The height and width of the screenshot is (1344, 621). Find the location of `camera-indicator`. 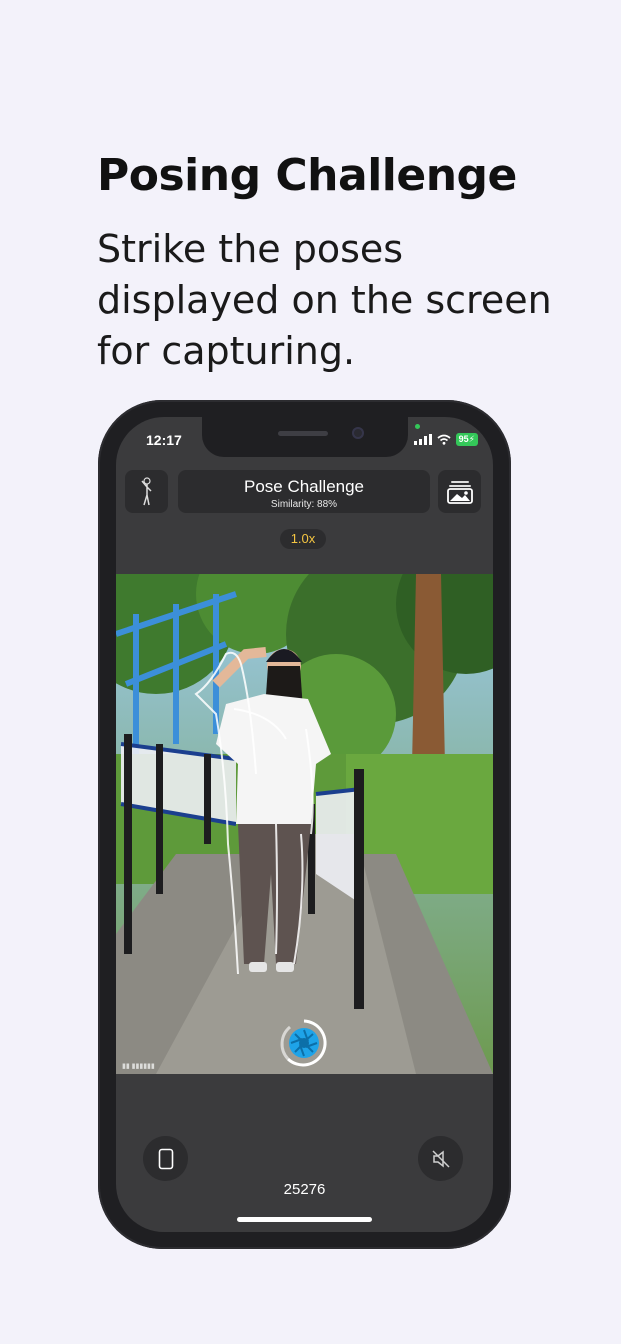

camera-indicator is located at coordinates (417, 426).